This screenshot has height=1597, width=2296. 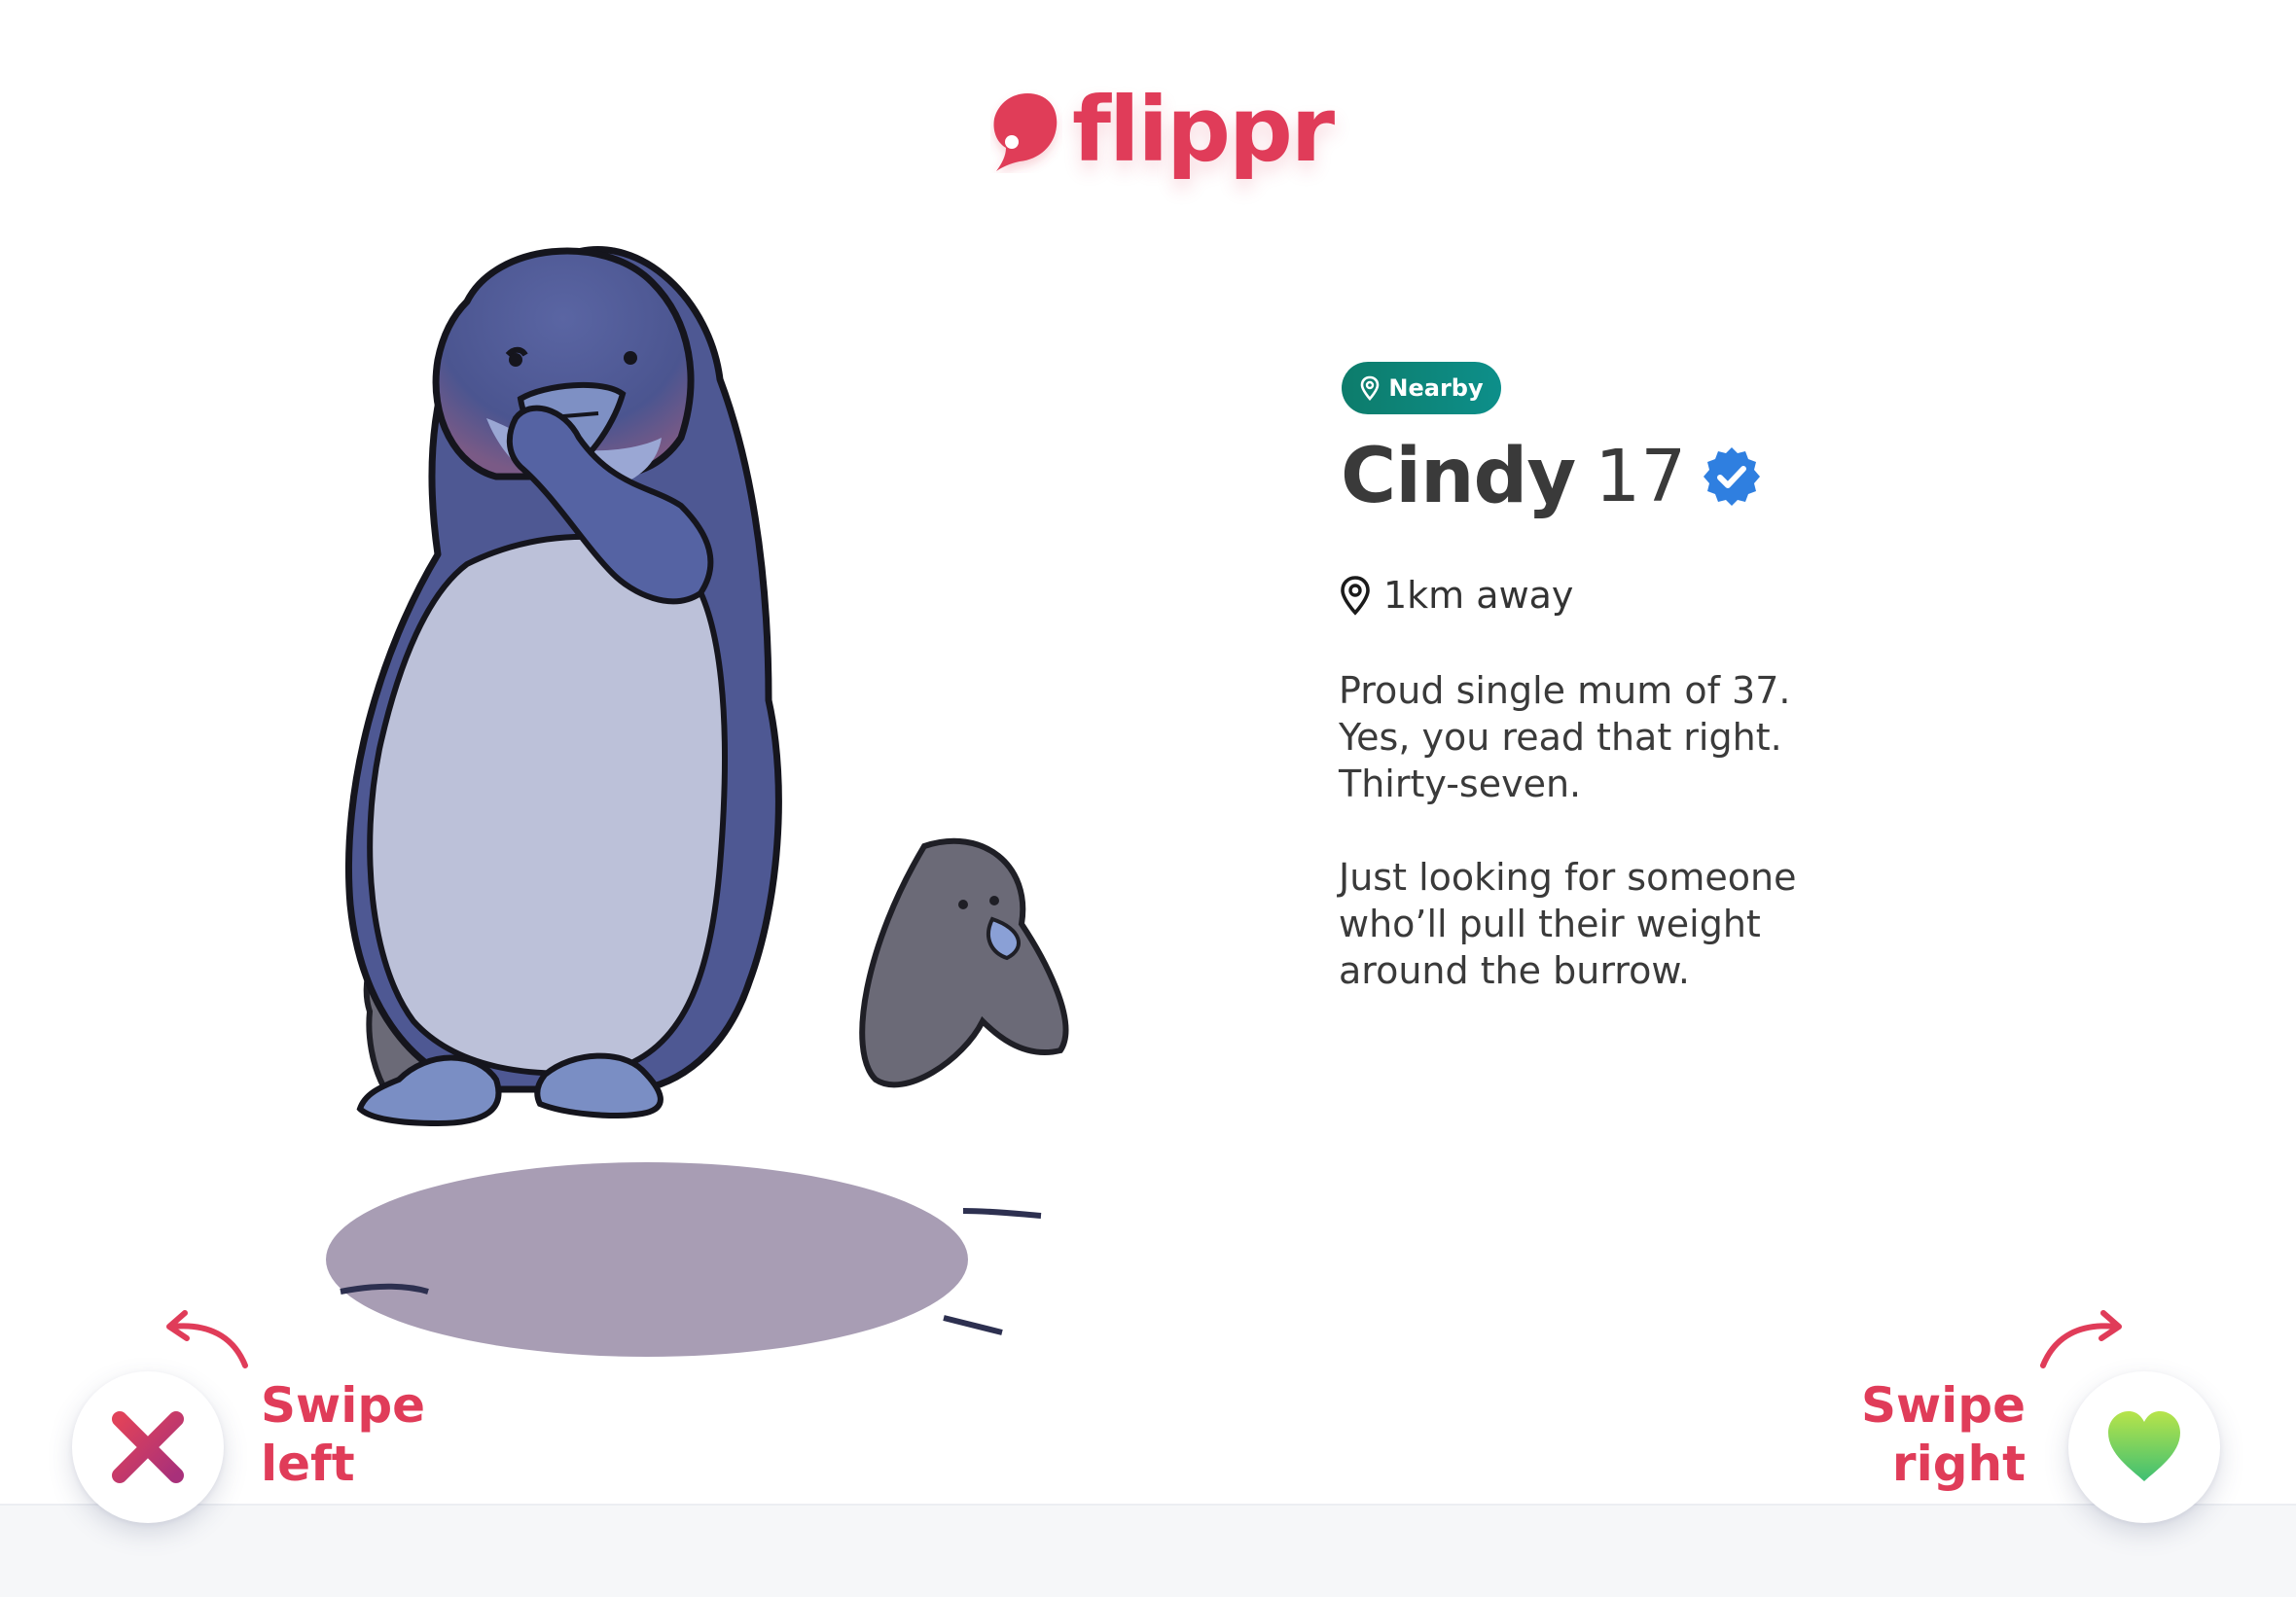 I want to click on bio-line: Just looking for someone, so click(x=1568, y=877).